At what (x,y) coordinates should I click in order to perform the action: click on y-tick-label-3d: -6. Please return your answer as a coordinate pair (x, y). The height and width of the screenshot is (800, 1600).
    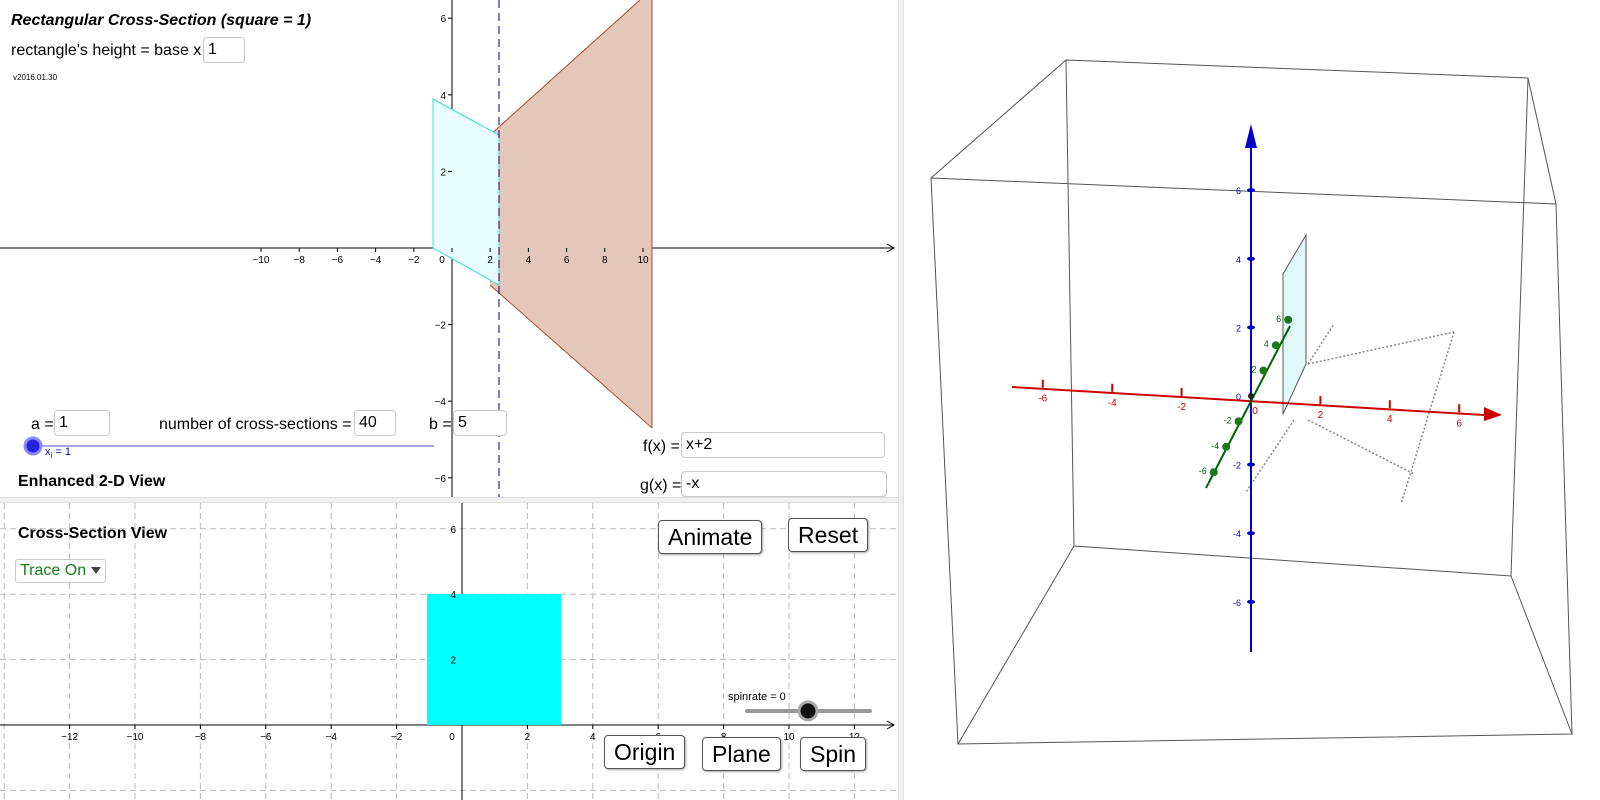
    Looking at the image, I should click on (1203, 471).